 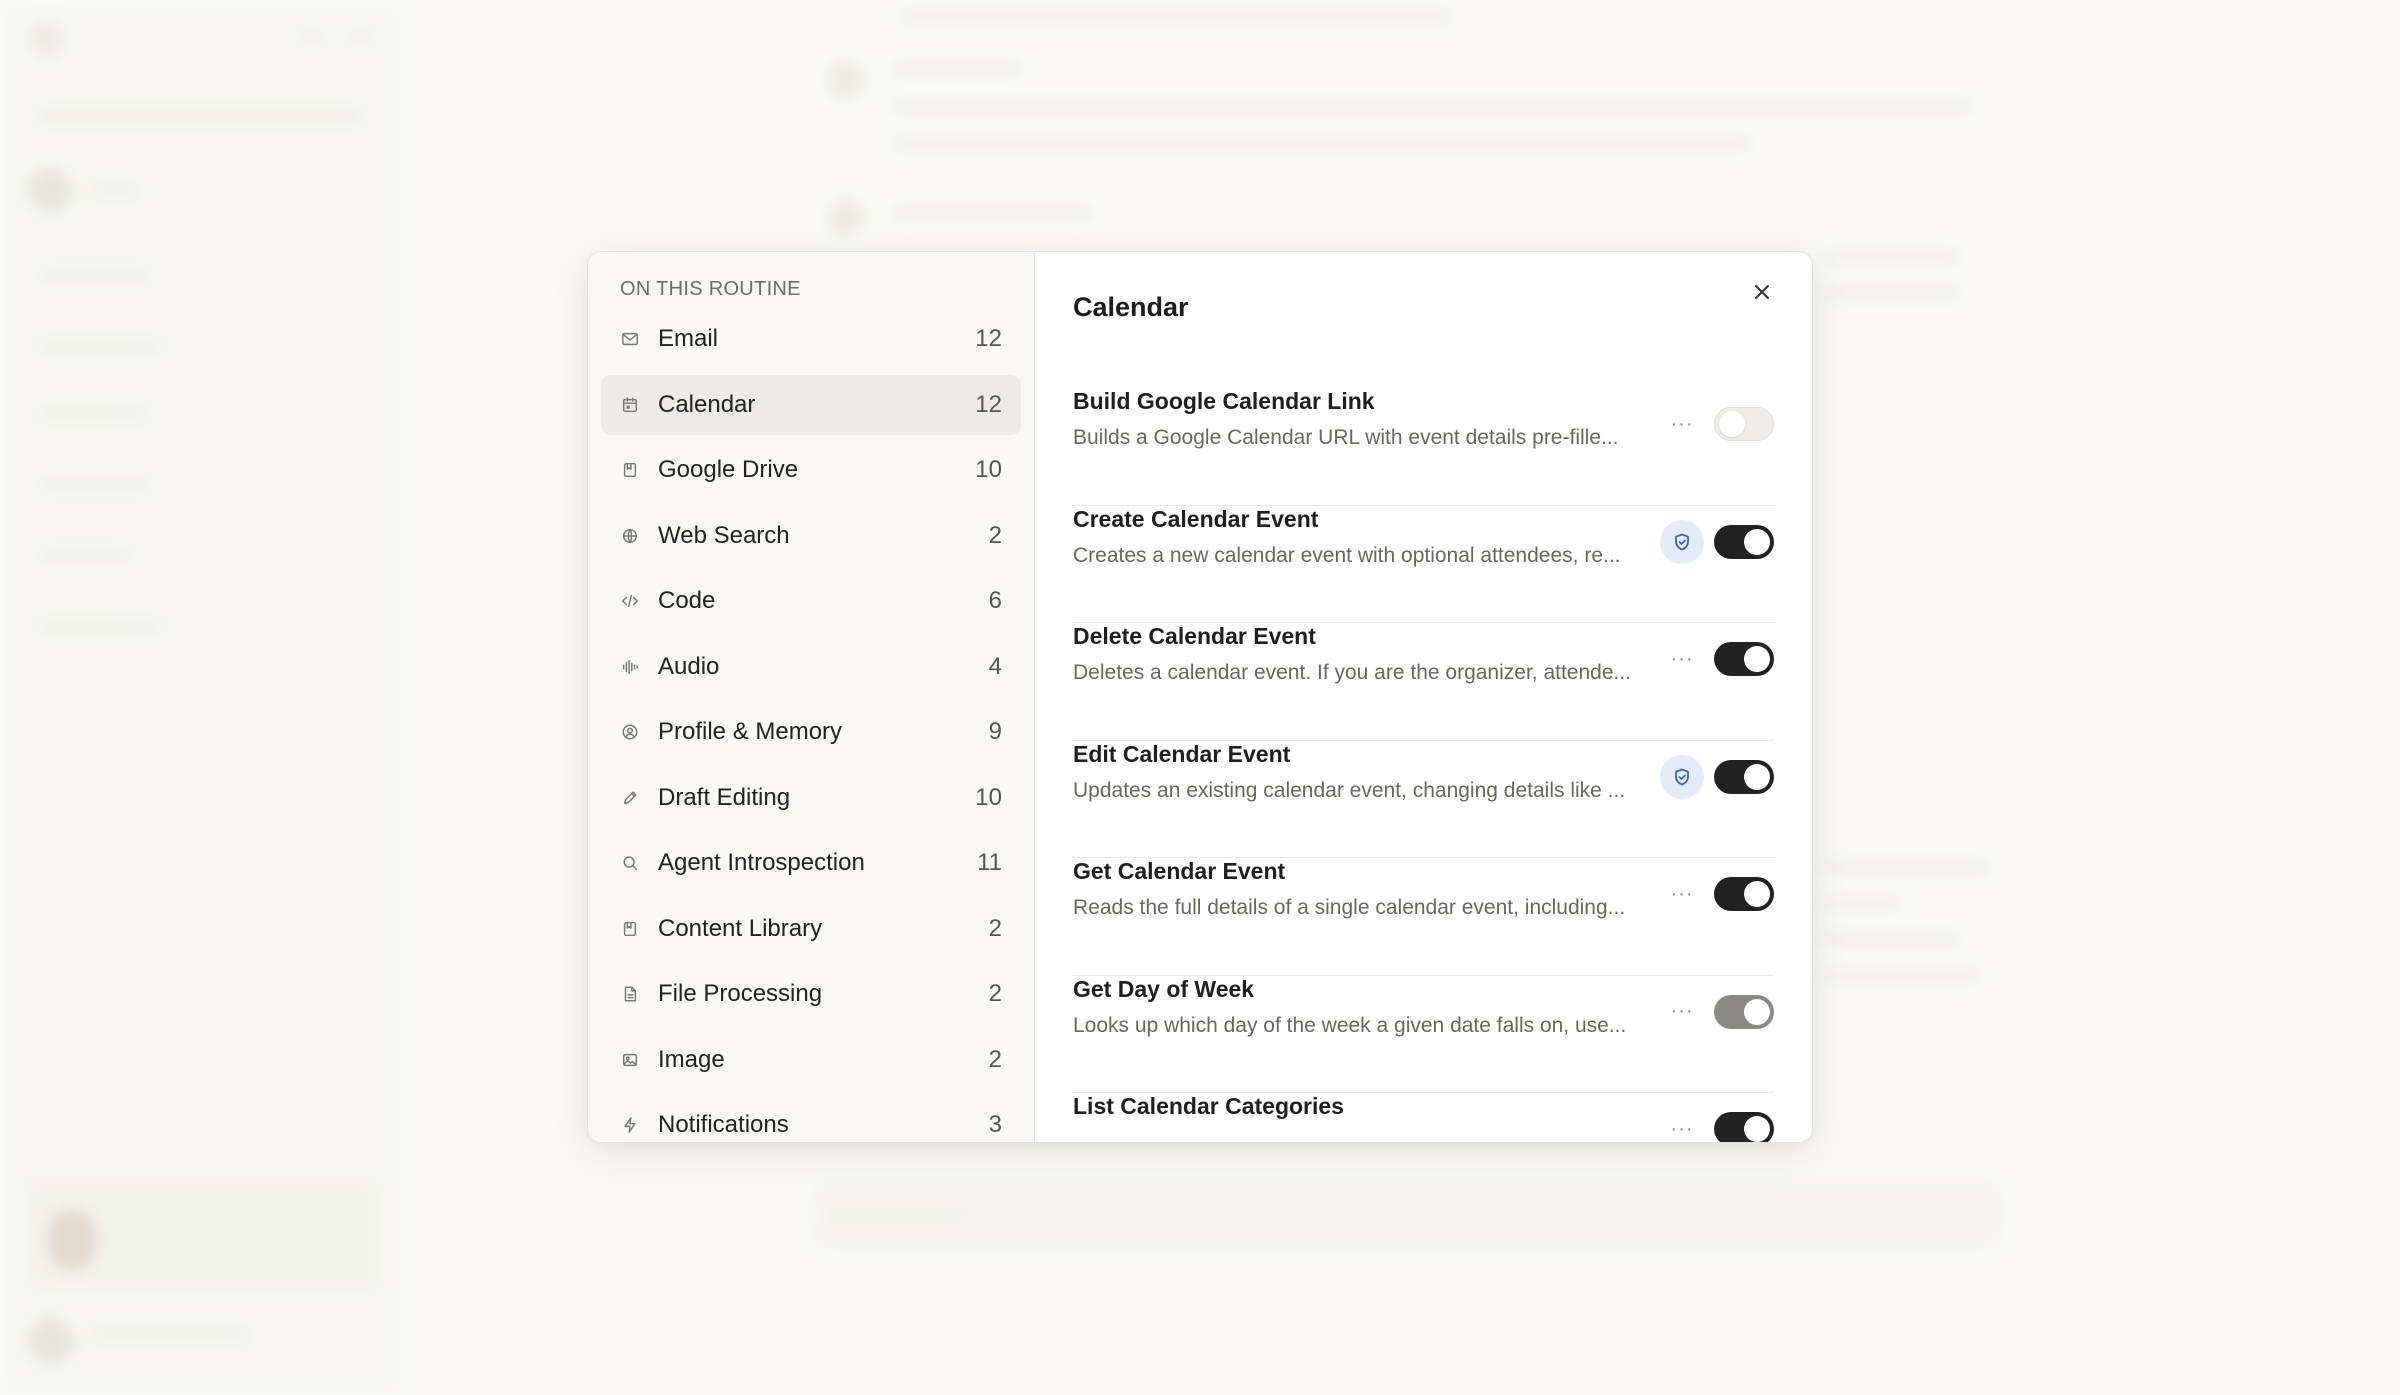 I want to click on category-count: 4, so click(x=995, y=666).